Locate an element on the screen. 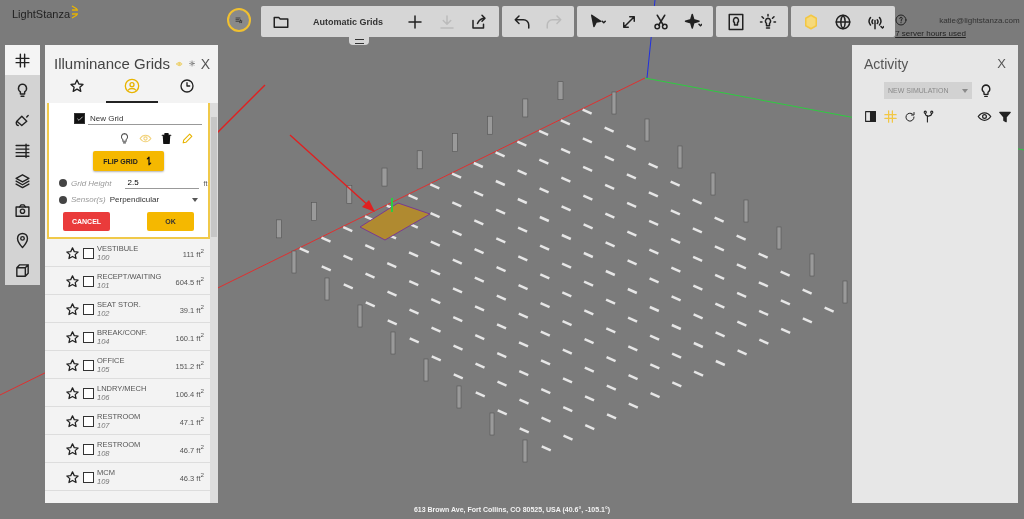  user-icon is located at coordinates (131, 86).